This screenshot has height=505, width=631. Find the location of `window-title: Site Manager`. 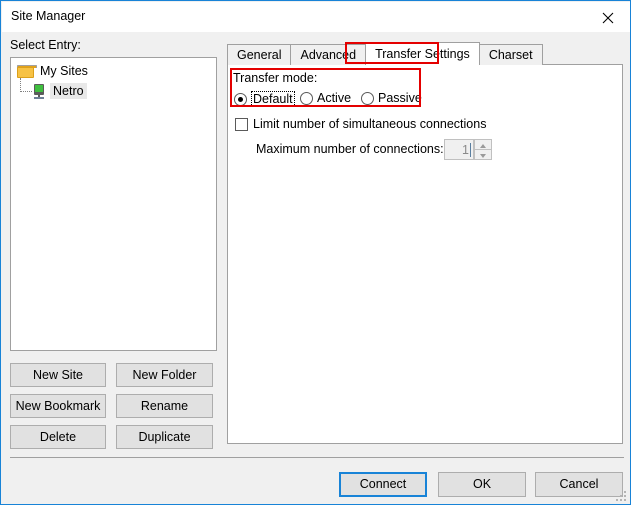

window-title: Site Manager is located at coordinates (48, 16).